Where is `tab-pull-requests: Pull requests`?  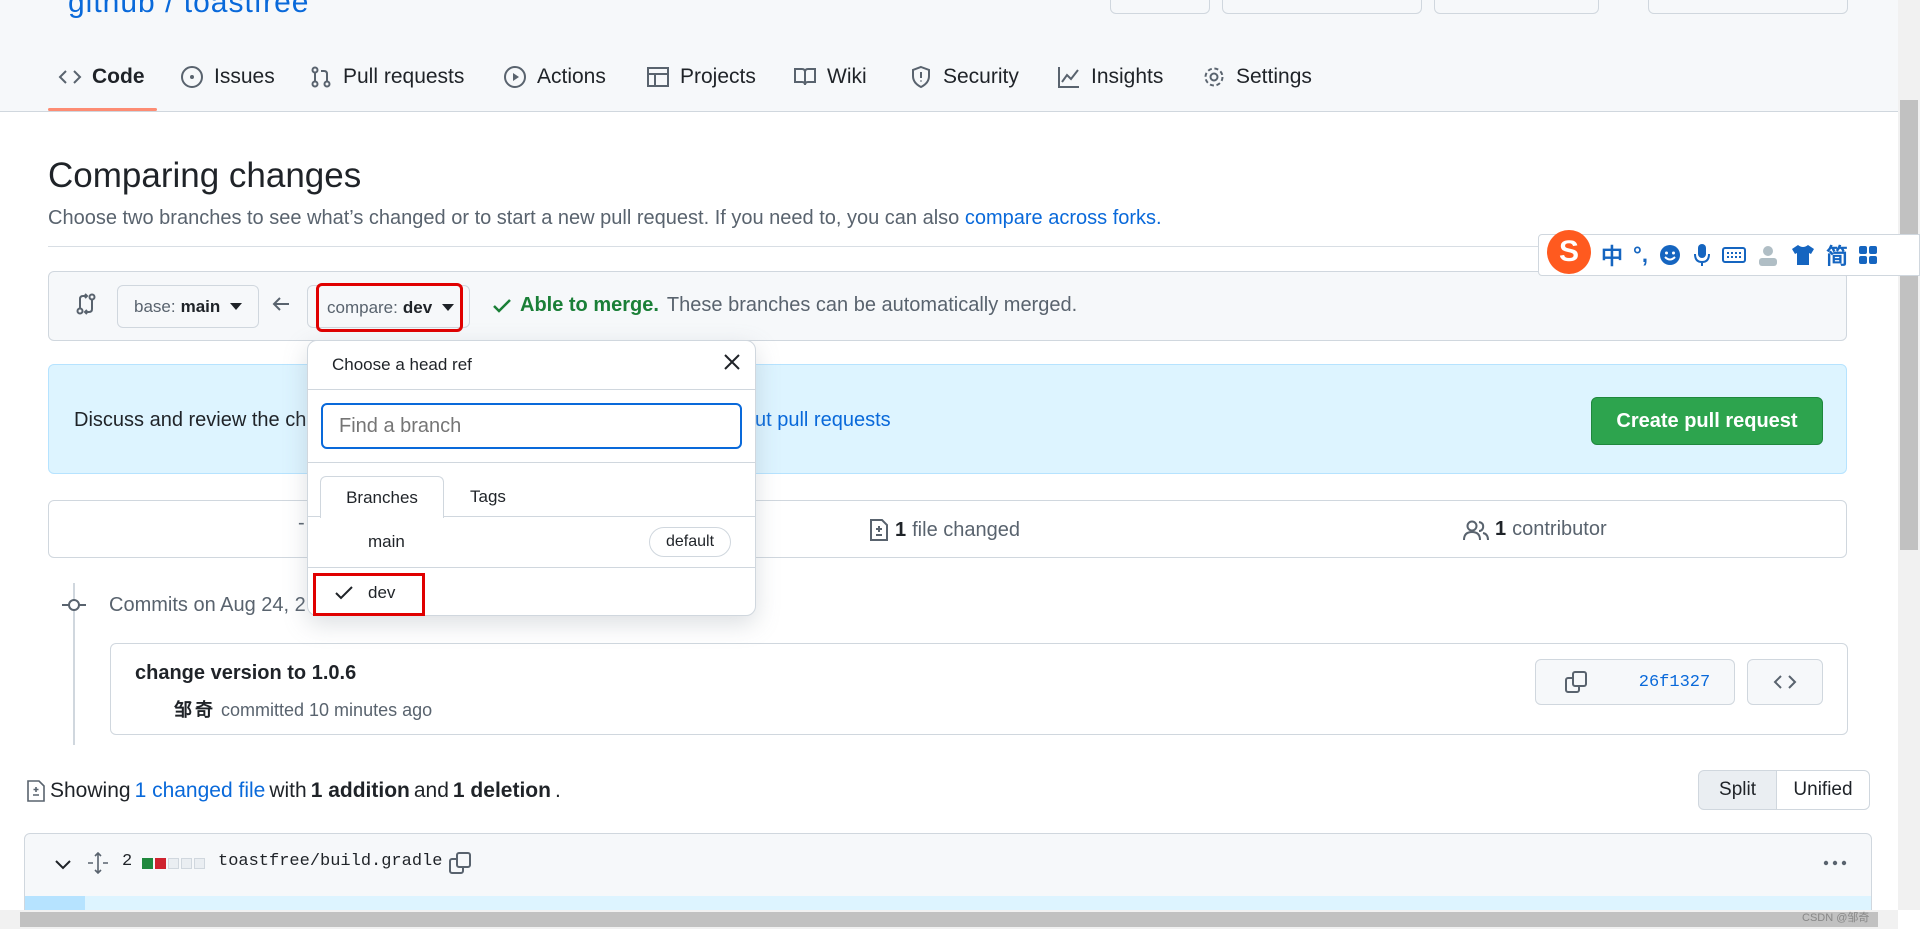 tab-pull-requests: Pull requests is located at coordinates (386, 77).